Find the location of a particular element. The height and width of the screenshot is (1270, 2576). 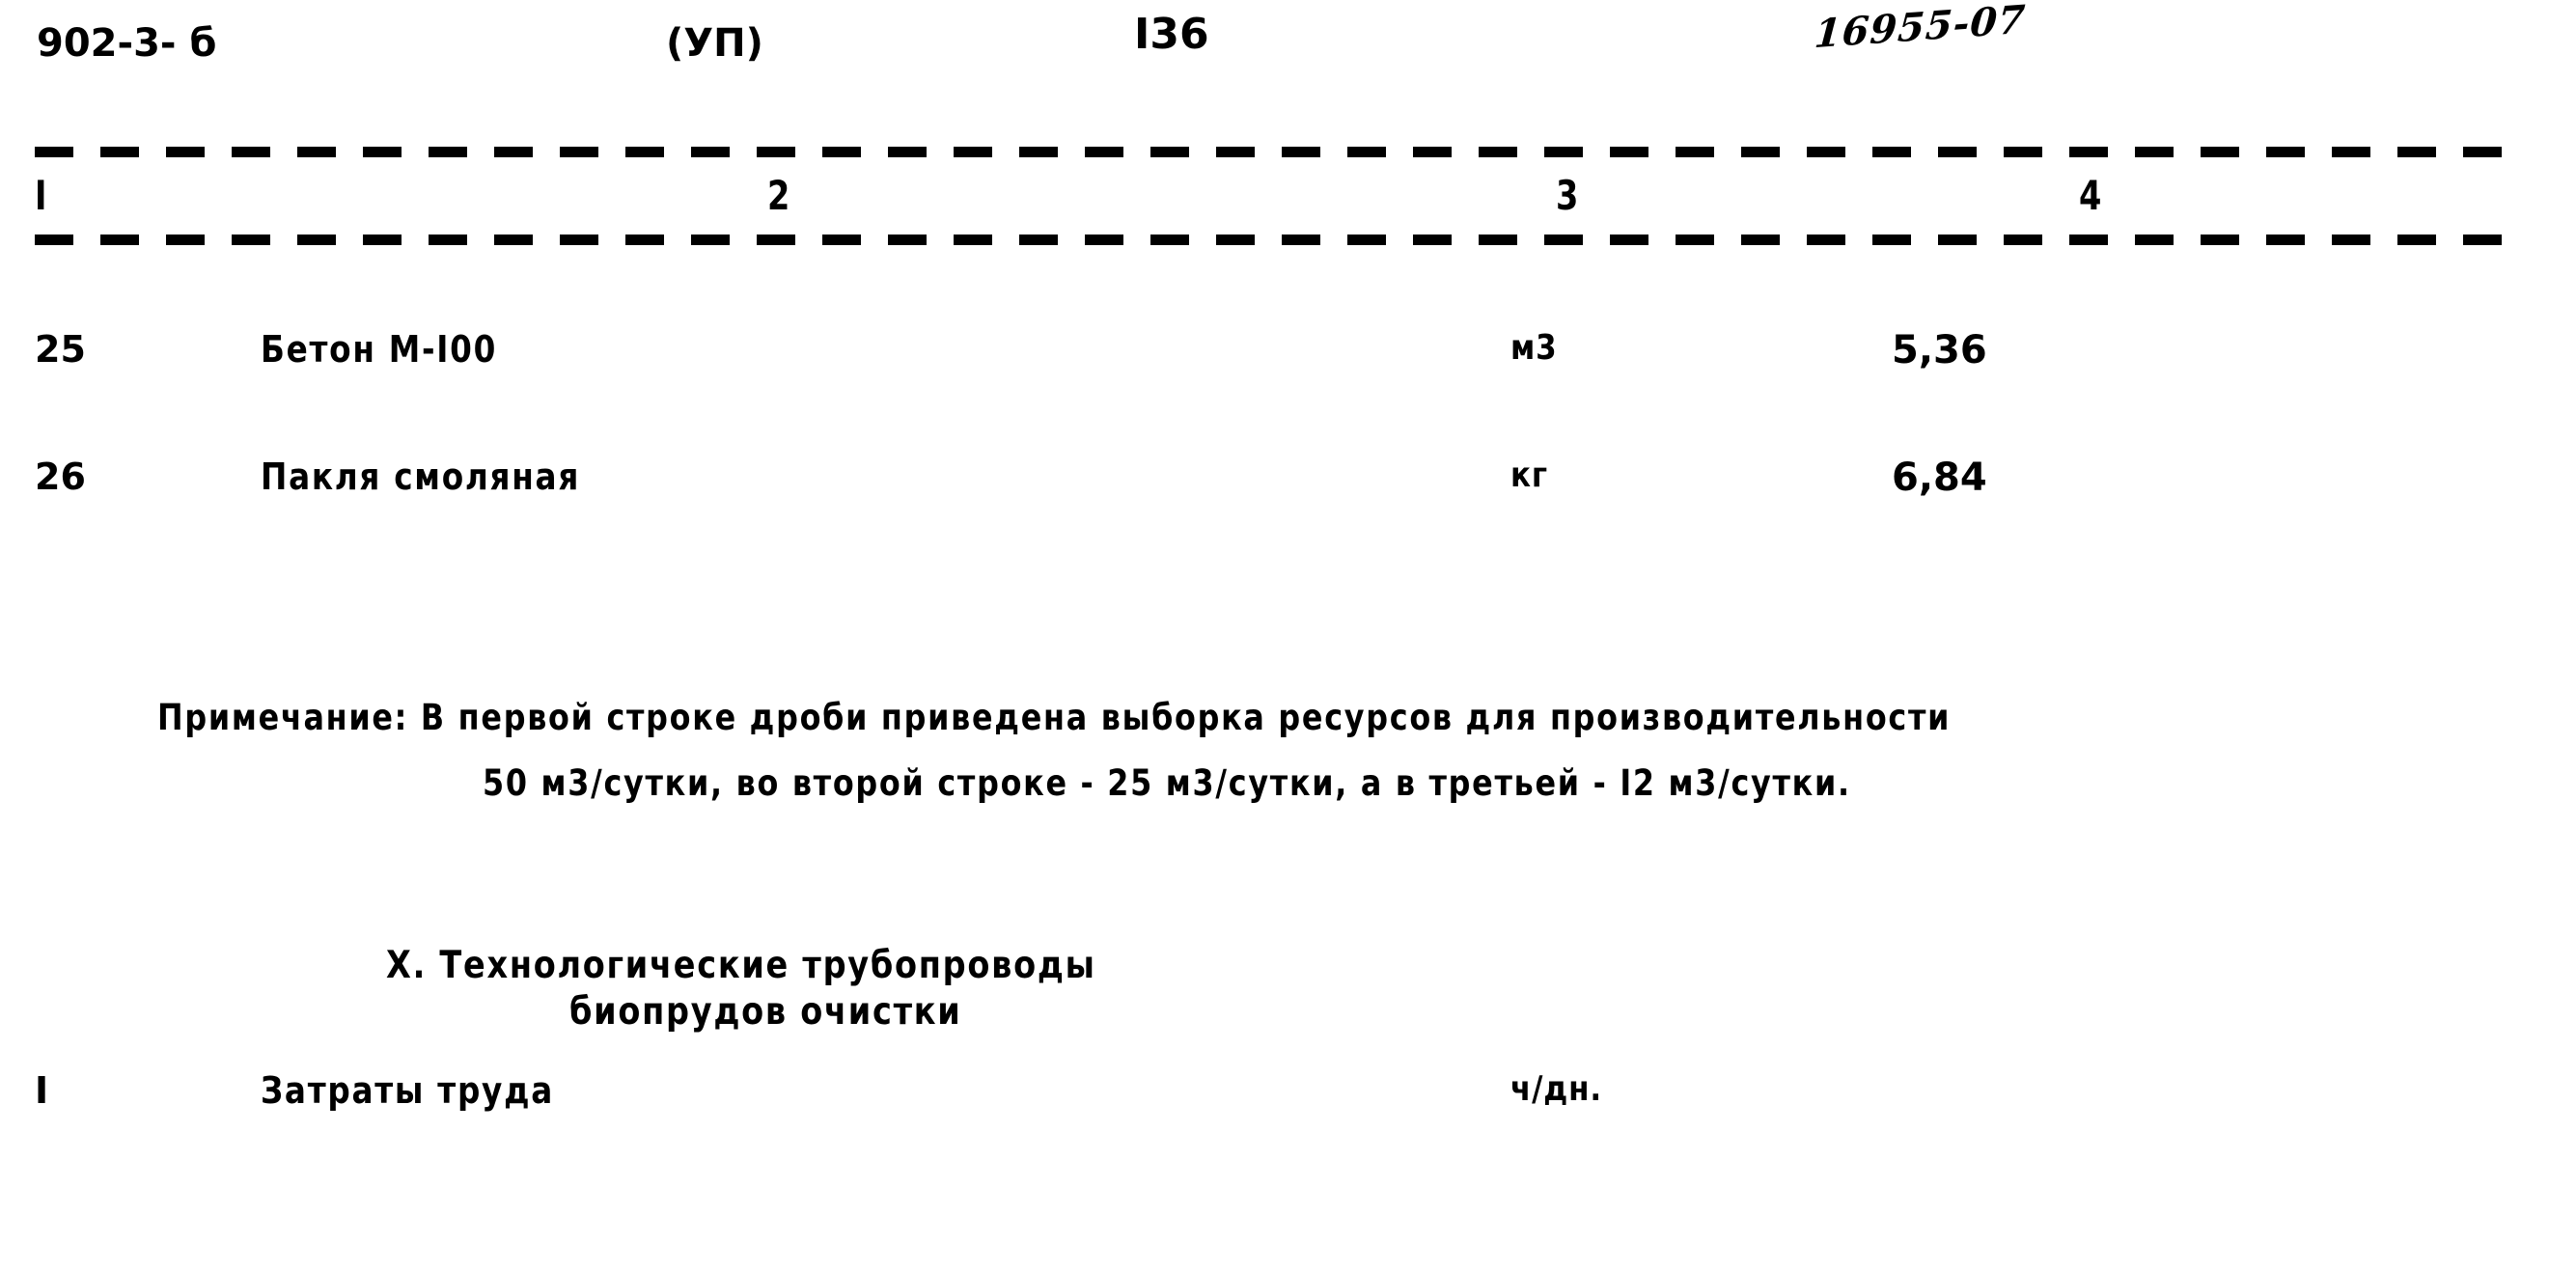

row-number: 26 is located at coordinates (60, 477).